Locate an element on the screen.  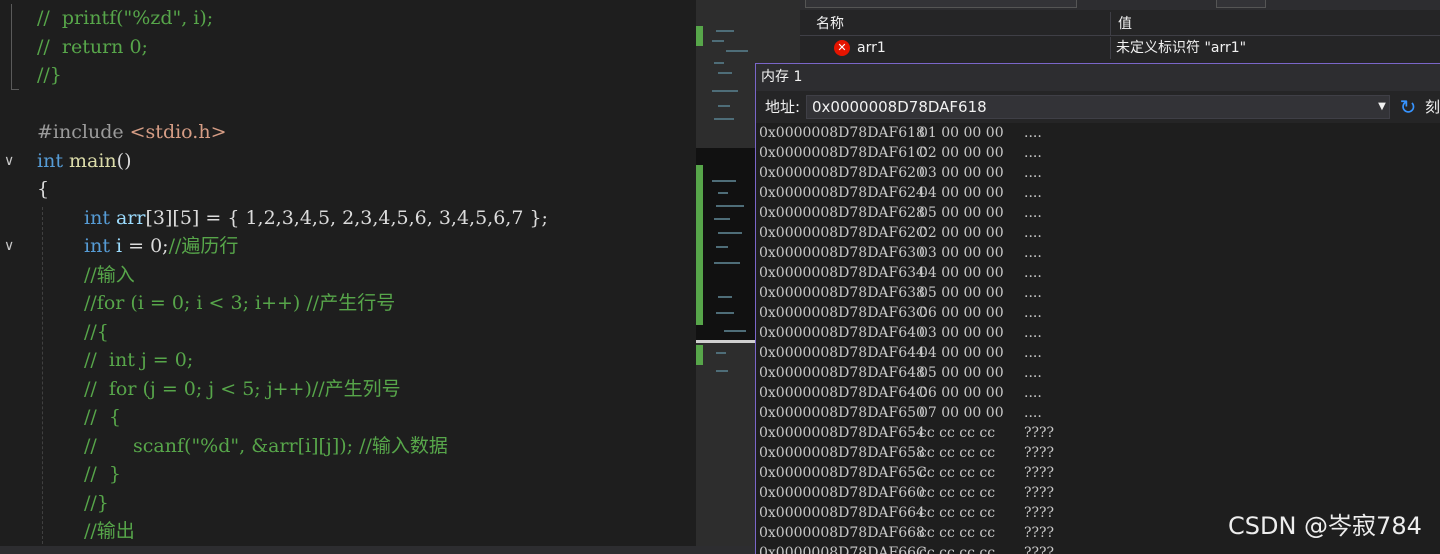
column-header-value: 值 is located at coordinates (1125, 24).